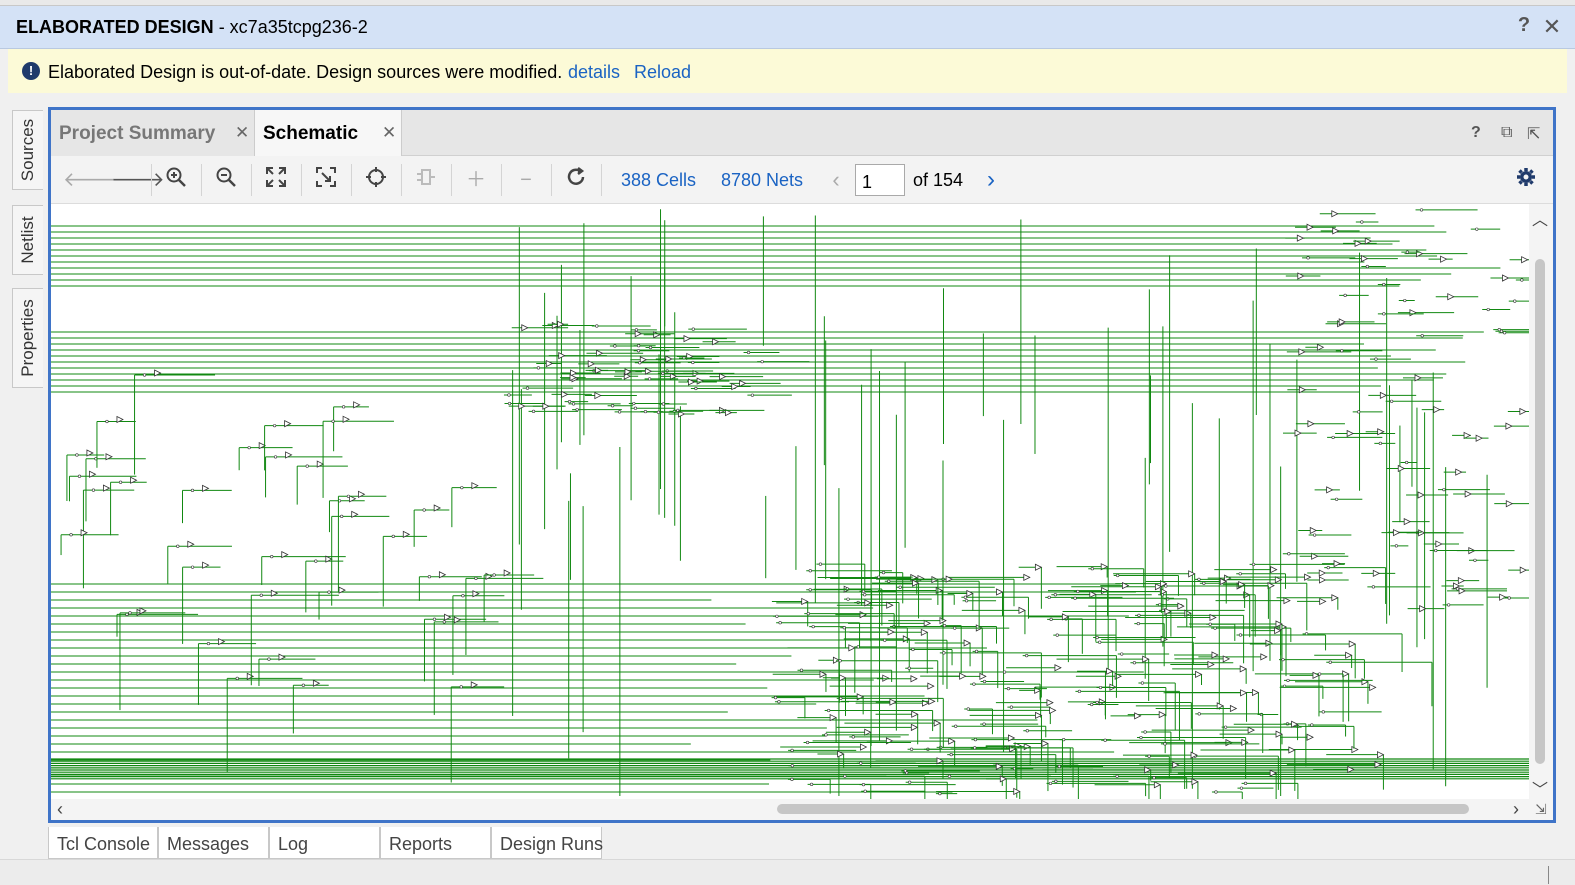  What do you see at coordinates (1506, 133) in the screenshot?
I see `restore-icon: ⧉` at bounding box center [1506, 133].